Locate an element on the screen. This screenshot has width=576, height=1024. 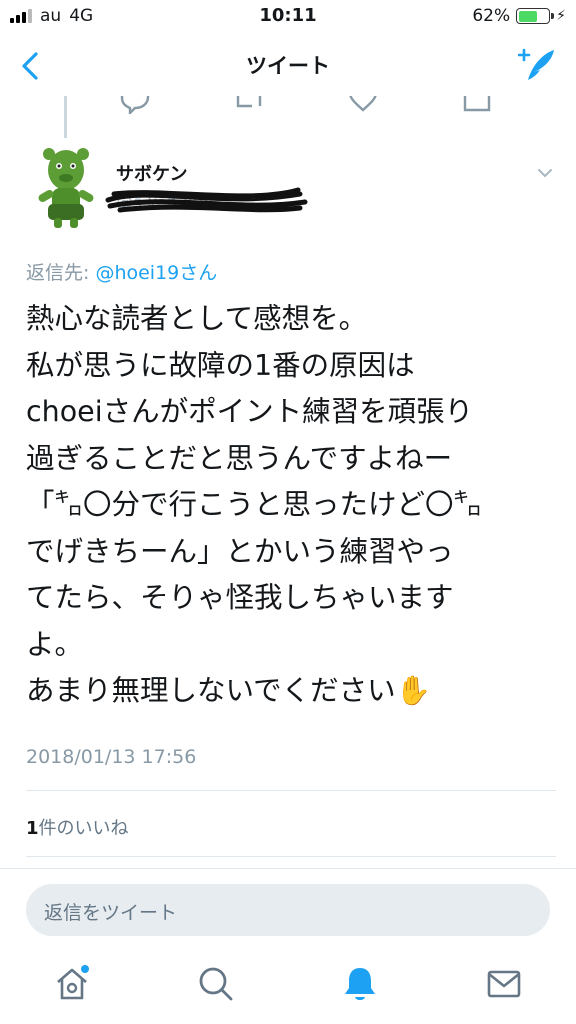
charging-icon: ⚡ is located at coordinates (561, 16).